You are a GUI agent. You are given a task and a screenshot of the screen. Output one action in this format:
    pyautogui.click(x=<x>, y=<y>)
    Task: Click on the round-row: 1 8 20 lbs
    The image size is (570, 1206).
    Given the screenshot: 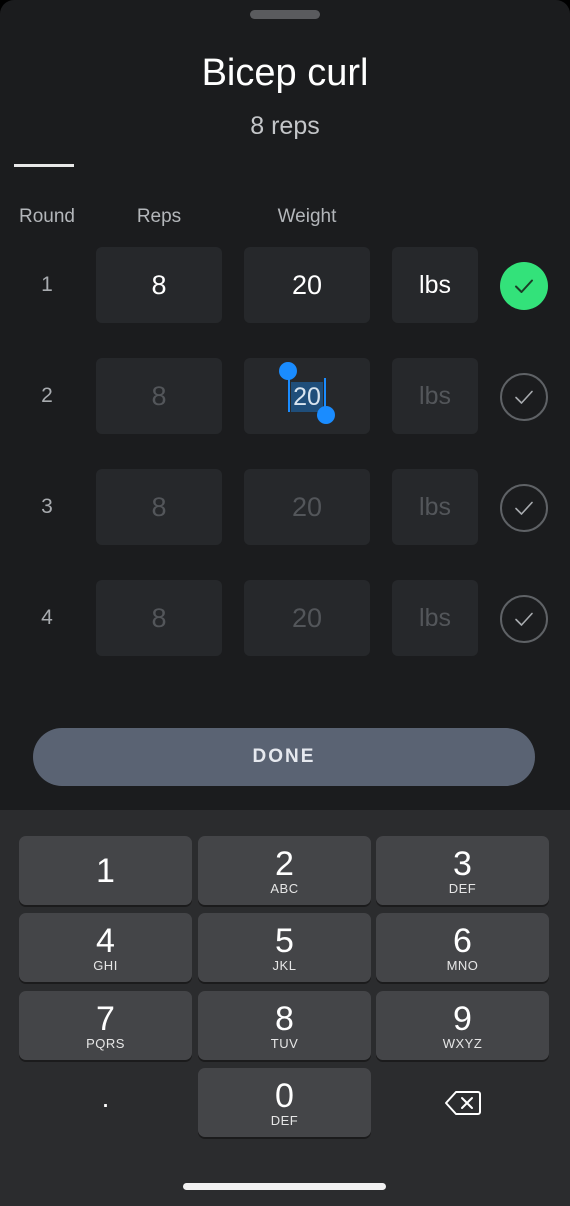 What is the action you would take?
    pyautogui.click(x=285, y=285)
    